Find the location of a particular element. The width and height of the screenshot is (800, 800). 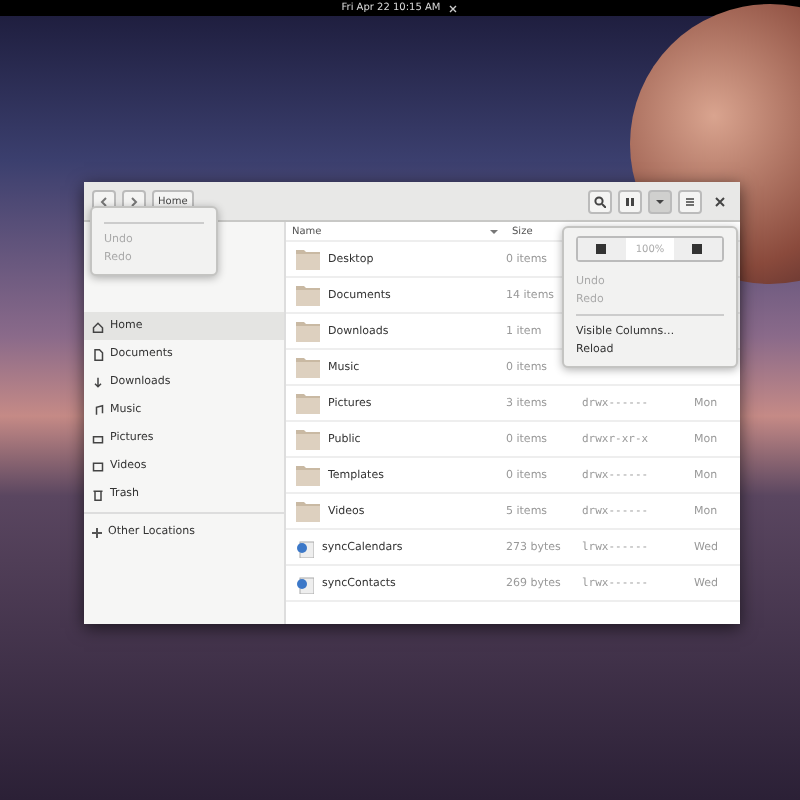

view-options-button is located at coordinates (660, 201).